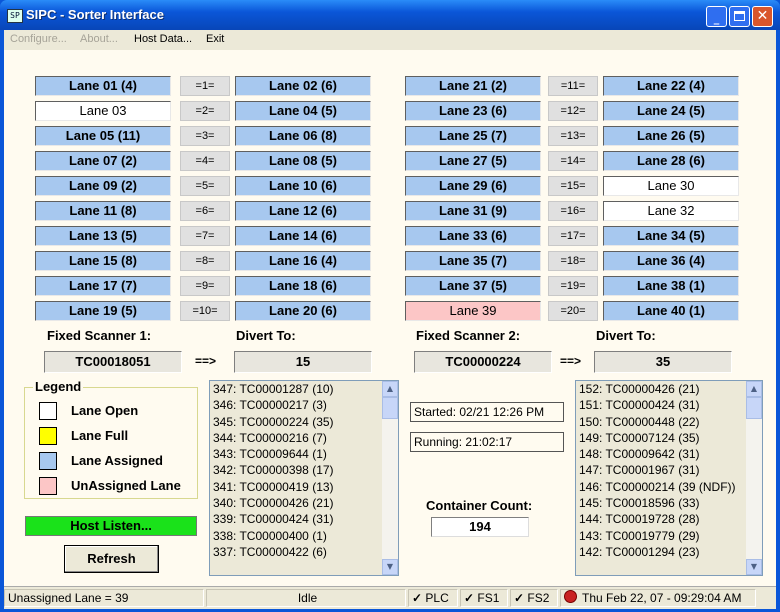 The height and width of the screenshot is (612, 780). Describe the element at coordinates (103, 111) in the screenshot. I see `lane-button: Lane 03` at that location.